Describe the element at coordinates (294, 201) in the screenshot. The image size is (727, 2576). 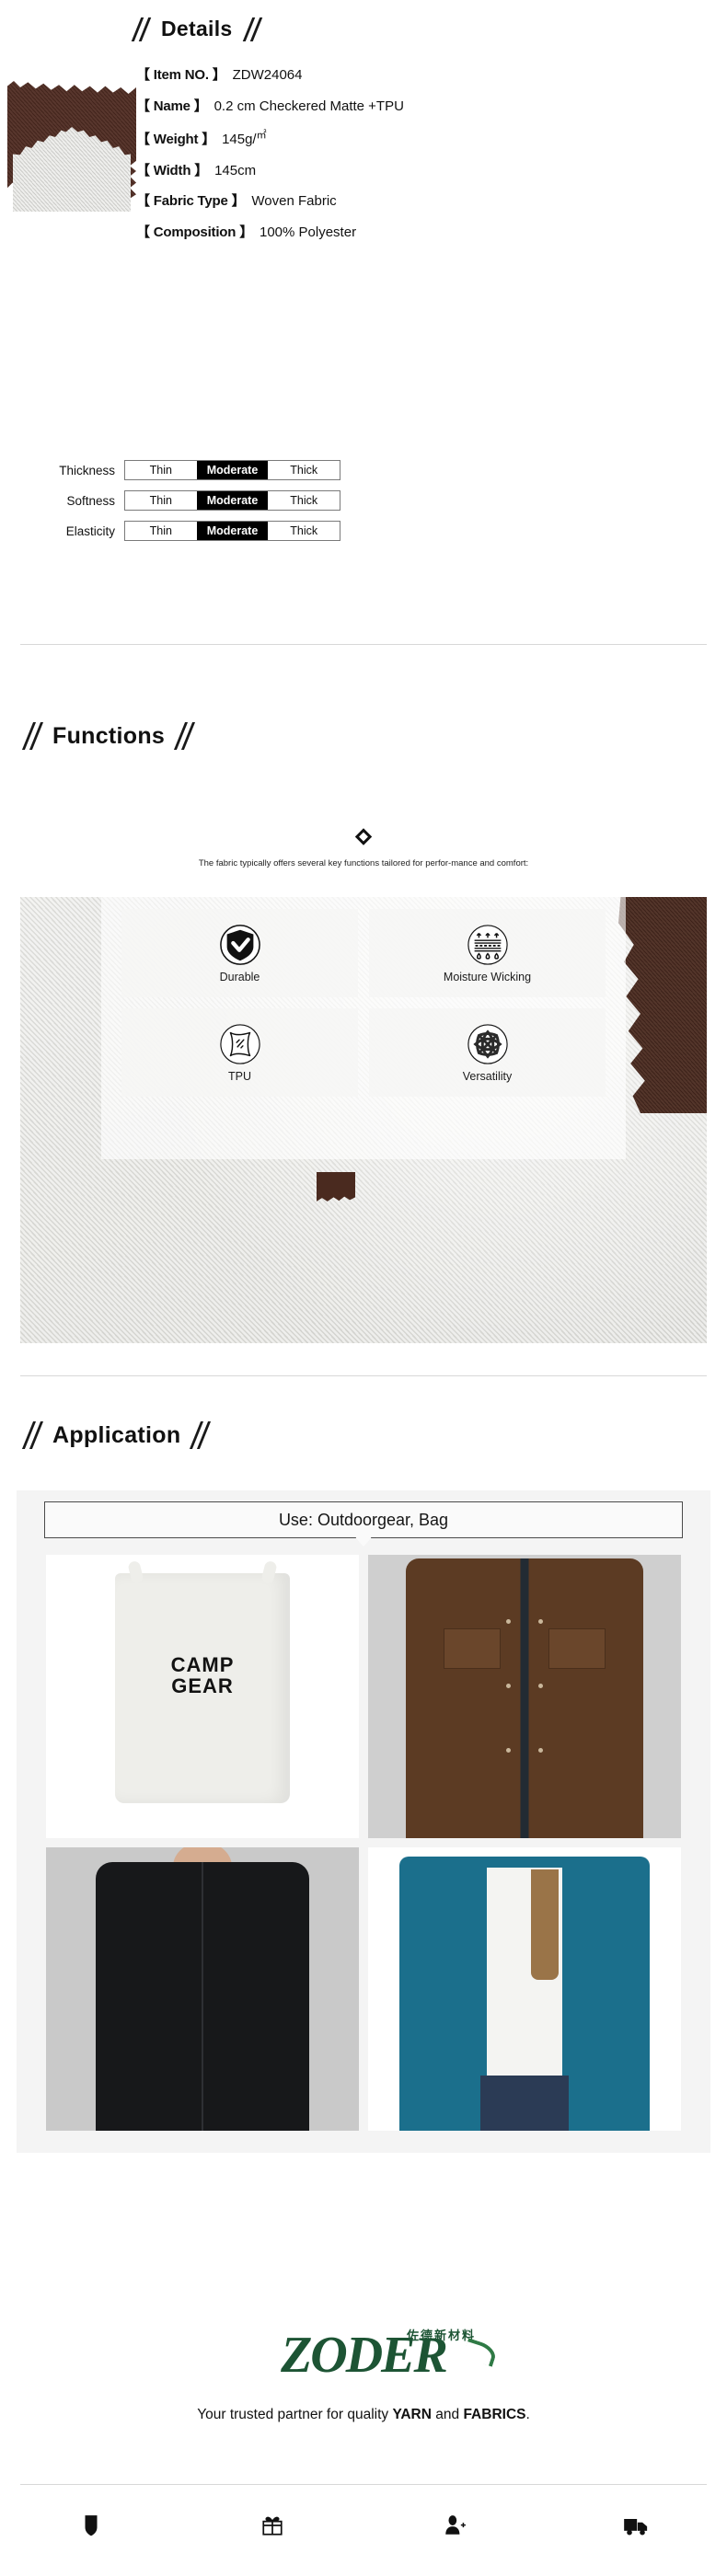
I see `spec-value: Woven Fabric` at that location.